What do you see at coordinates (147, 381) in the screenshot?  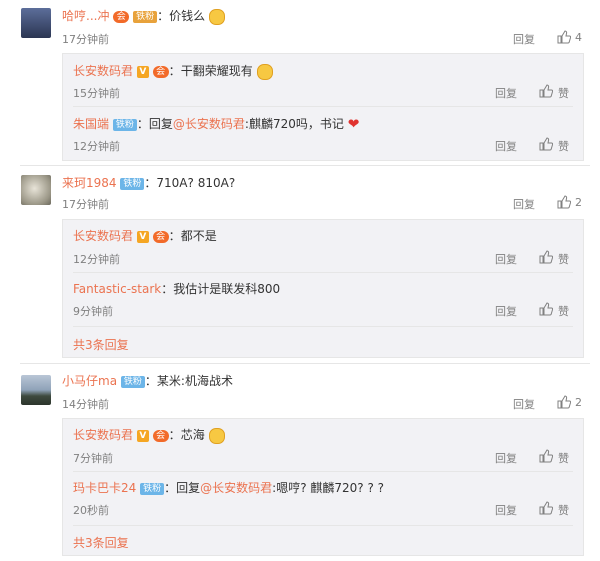 I see `comment-body: 小马仔ma 铁粉 ：某米:机海战术` at bounding box center [147, 381].